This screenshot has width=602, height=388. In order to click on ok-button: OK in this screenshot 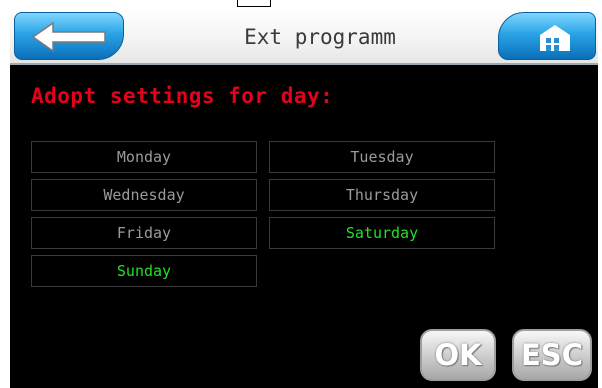, I will do `click(458, 355)`.